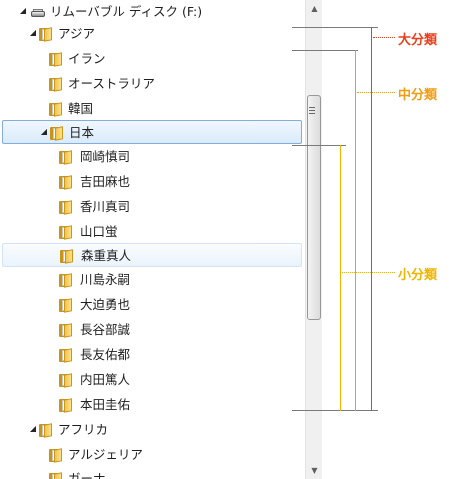 This screenshot has height=479, width=470. I want to click on major-category-label: 大分類, so click(418, 40).